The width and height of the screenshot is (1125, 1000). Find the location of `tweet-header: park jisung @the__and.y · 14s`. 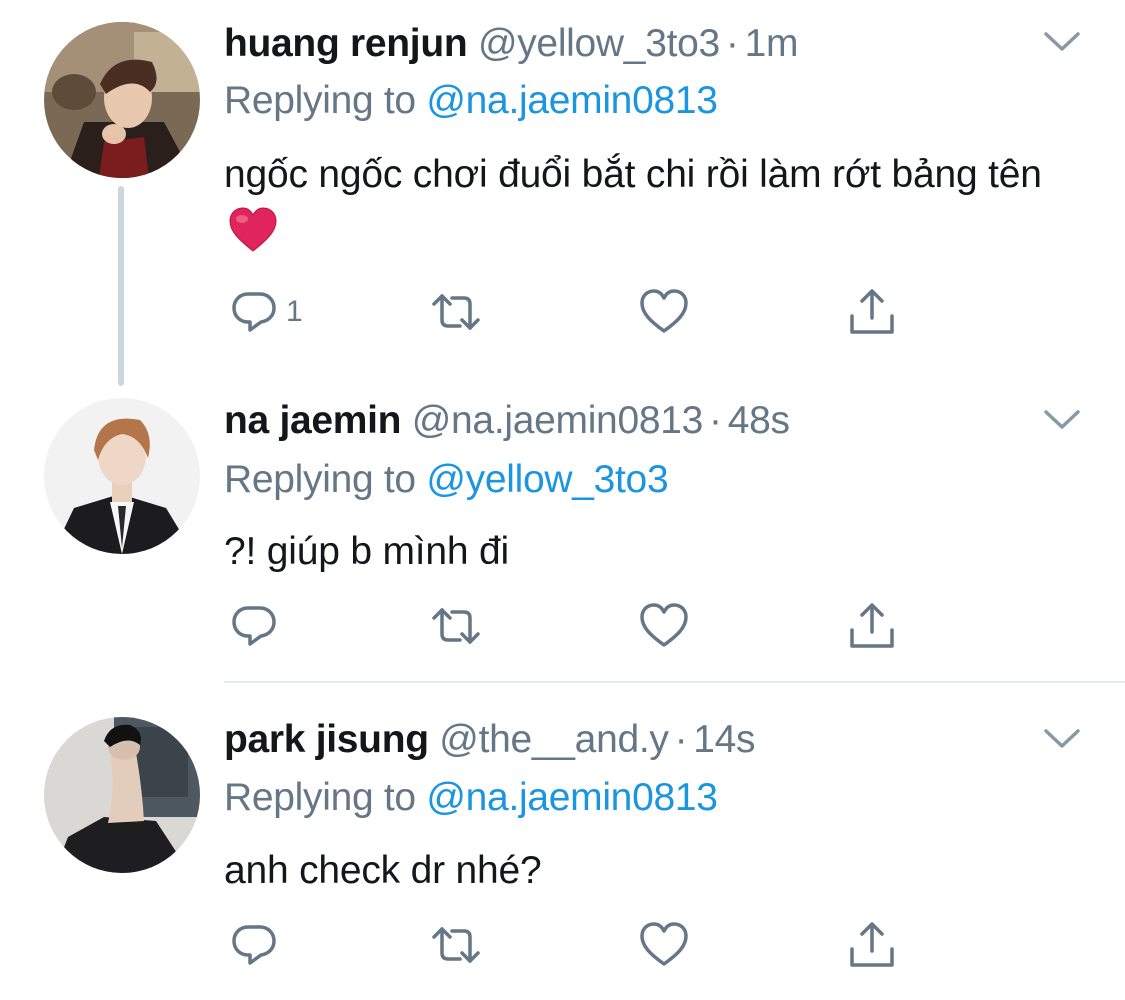

tweet-header: park jisung @the__and.y · 14s is located at coordinates (490, 740).